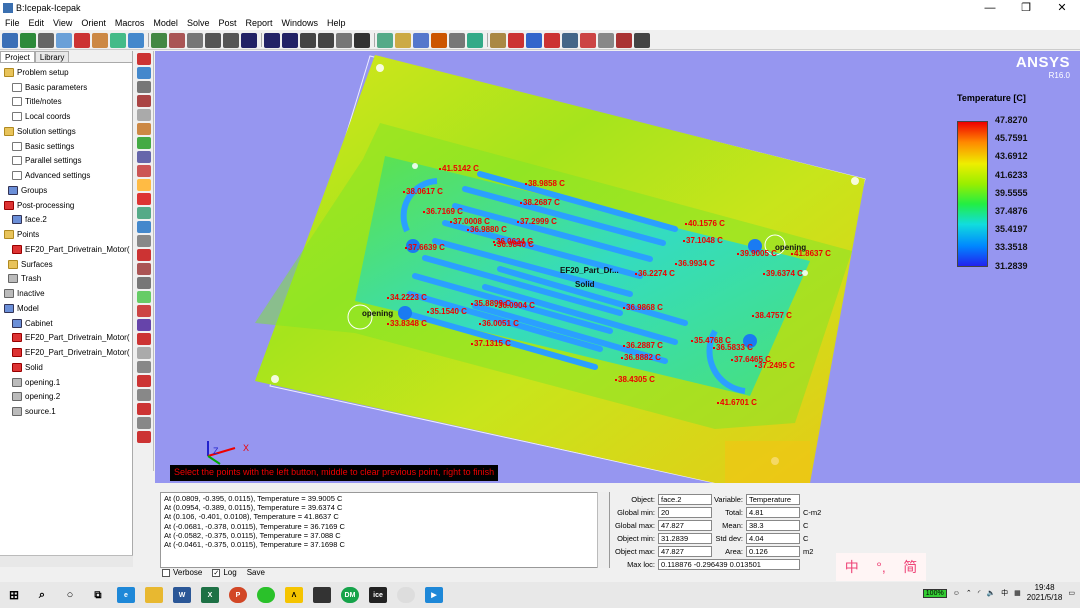 This screenshot has height=608, width=1080. What do you see at coordinates (336, 23) in the screenshot?
I see `menu-help: Help` at bounding box center [336, 23].